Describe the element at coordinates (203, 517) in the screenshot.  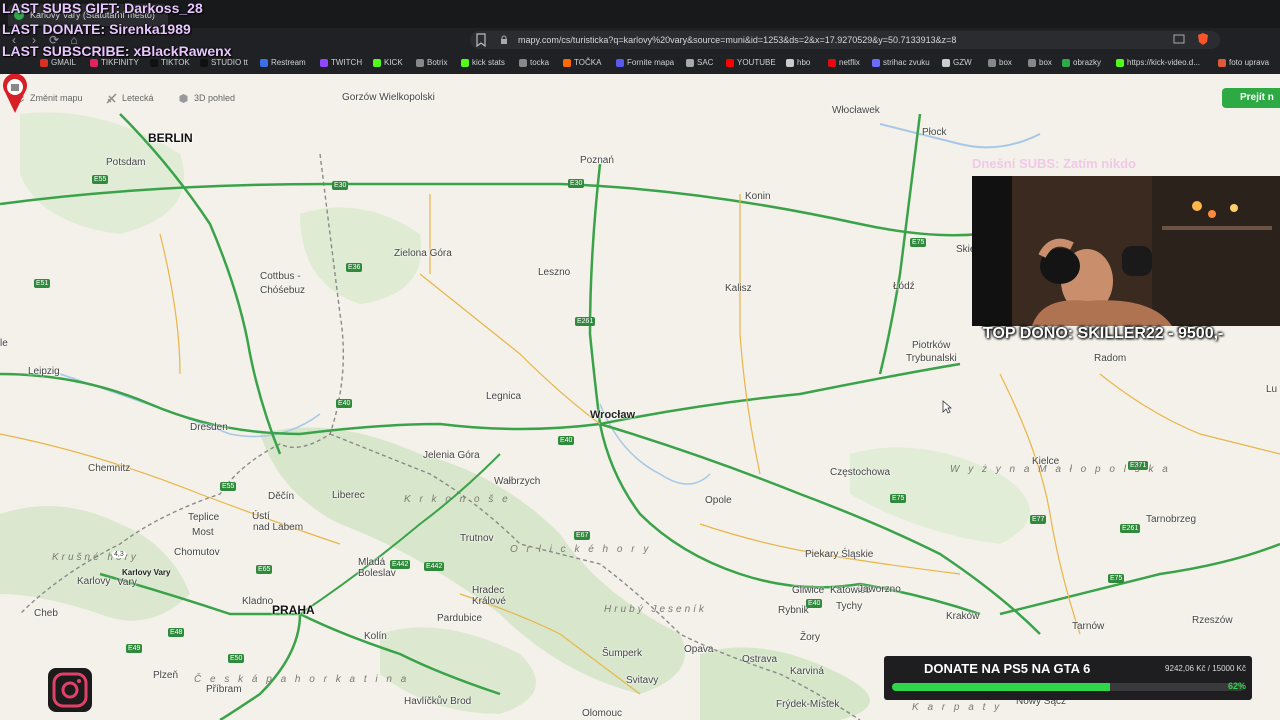
I see `city-label: Teplice` at that location.